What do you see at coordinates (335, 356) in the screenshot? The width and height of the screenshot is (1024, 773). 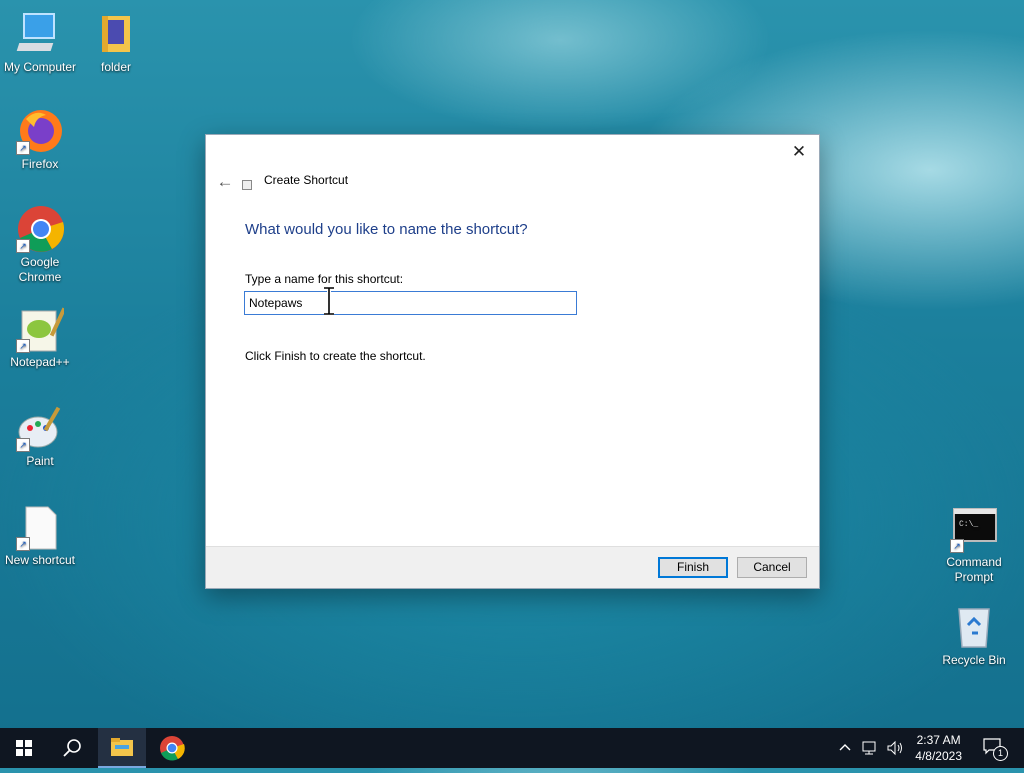 I see `finish-hint-text: Click Finish to create the shortcut.` at bounding box center [335, 356].